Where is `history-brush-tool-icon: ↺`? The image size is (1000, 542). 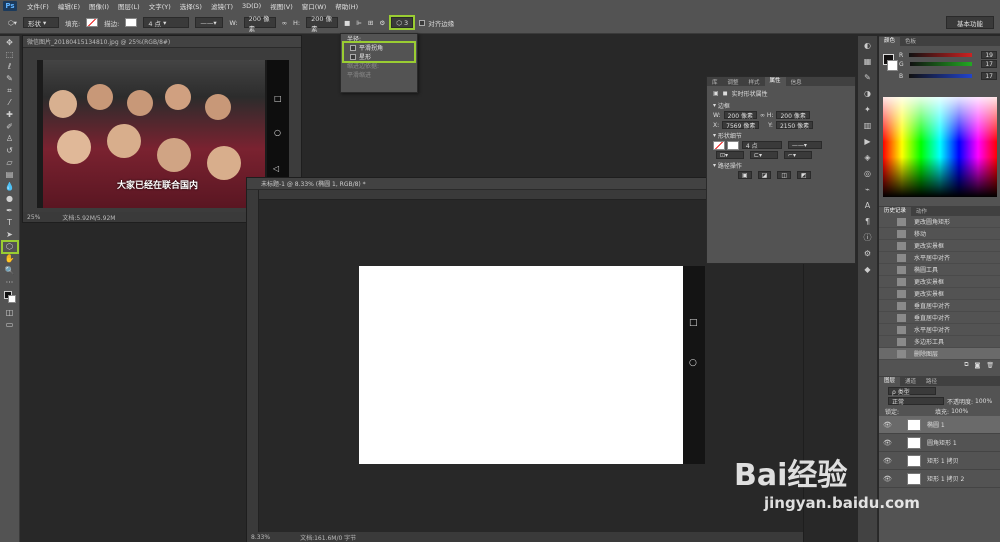
history-brush-tool-icon: ↺ is located at coordinates (10, 151).